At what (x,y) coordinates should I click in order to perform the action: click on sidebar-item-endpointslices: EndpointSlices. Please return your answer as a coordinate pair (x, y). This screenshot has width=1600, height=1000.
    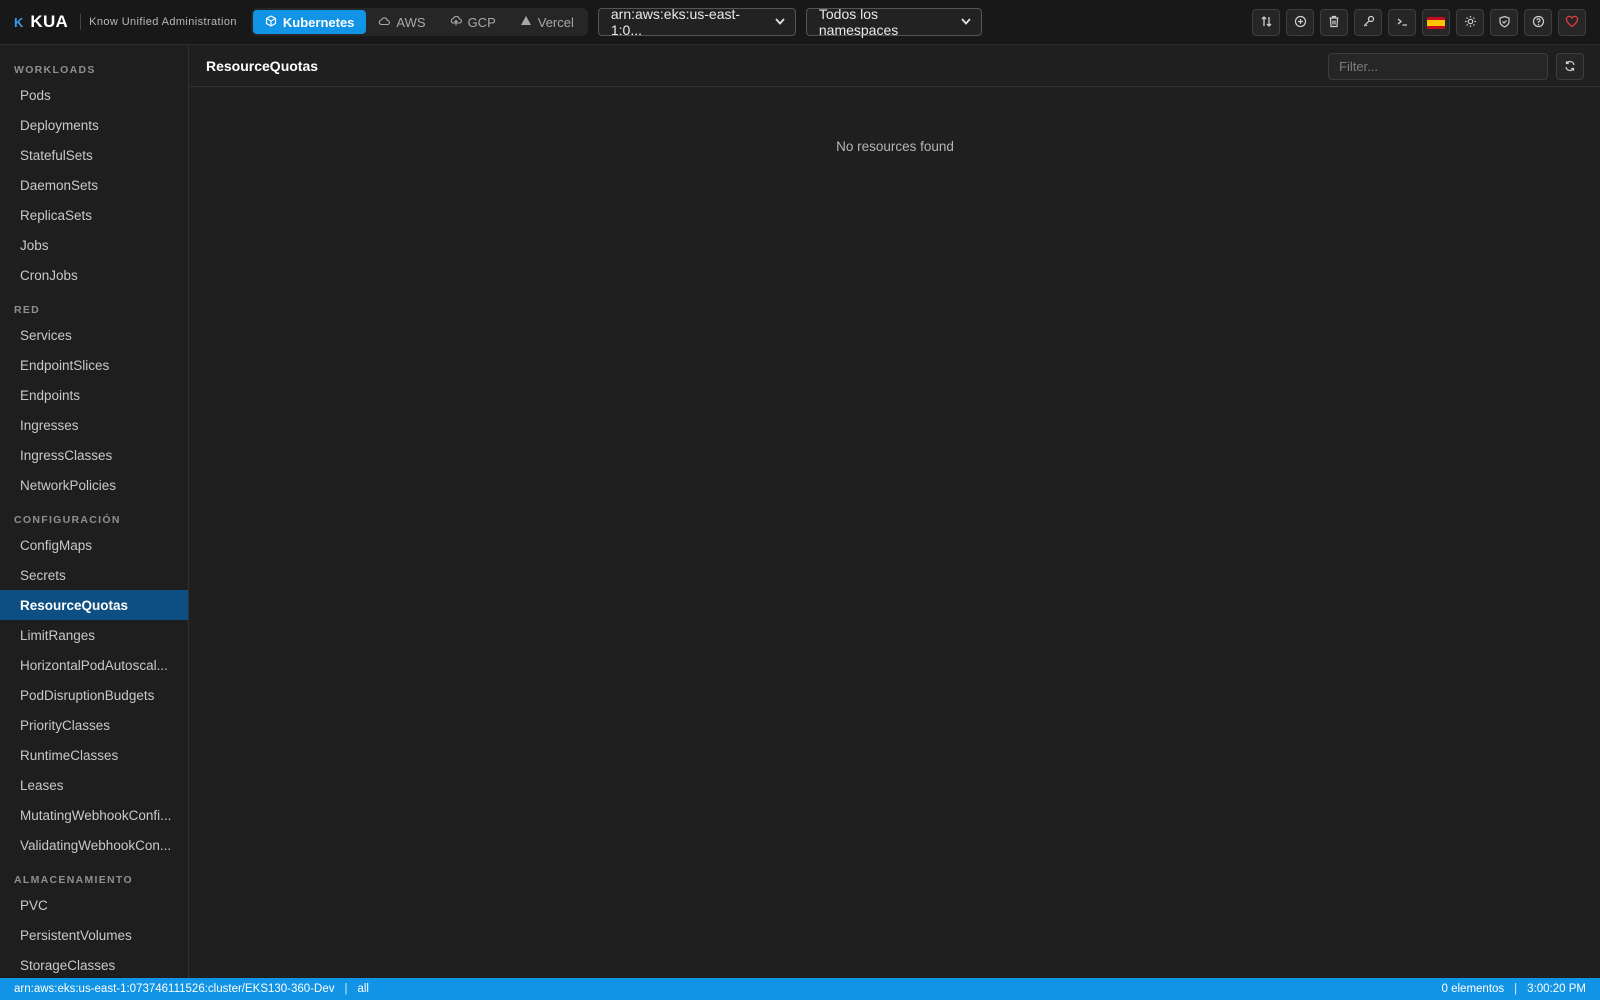
    Looking at the image, I should click on (94, 365).